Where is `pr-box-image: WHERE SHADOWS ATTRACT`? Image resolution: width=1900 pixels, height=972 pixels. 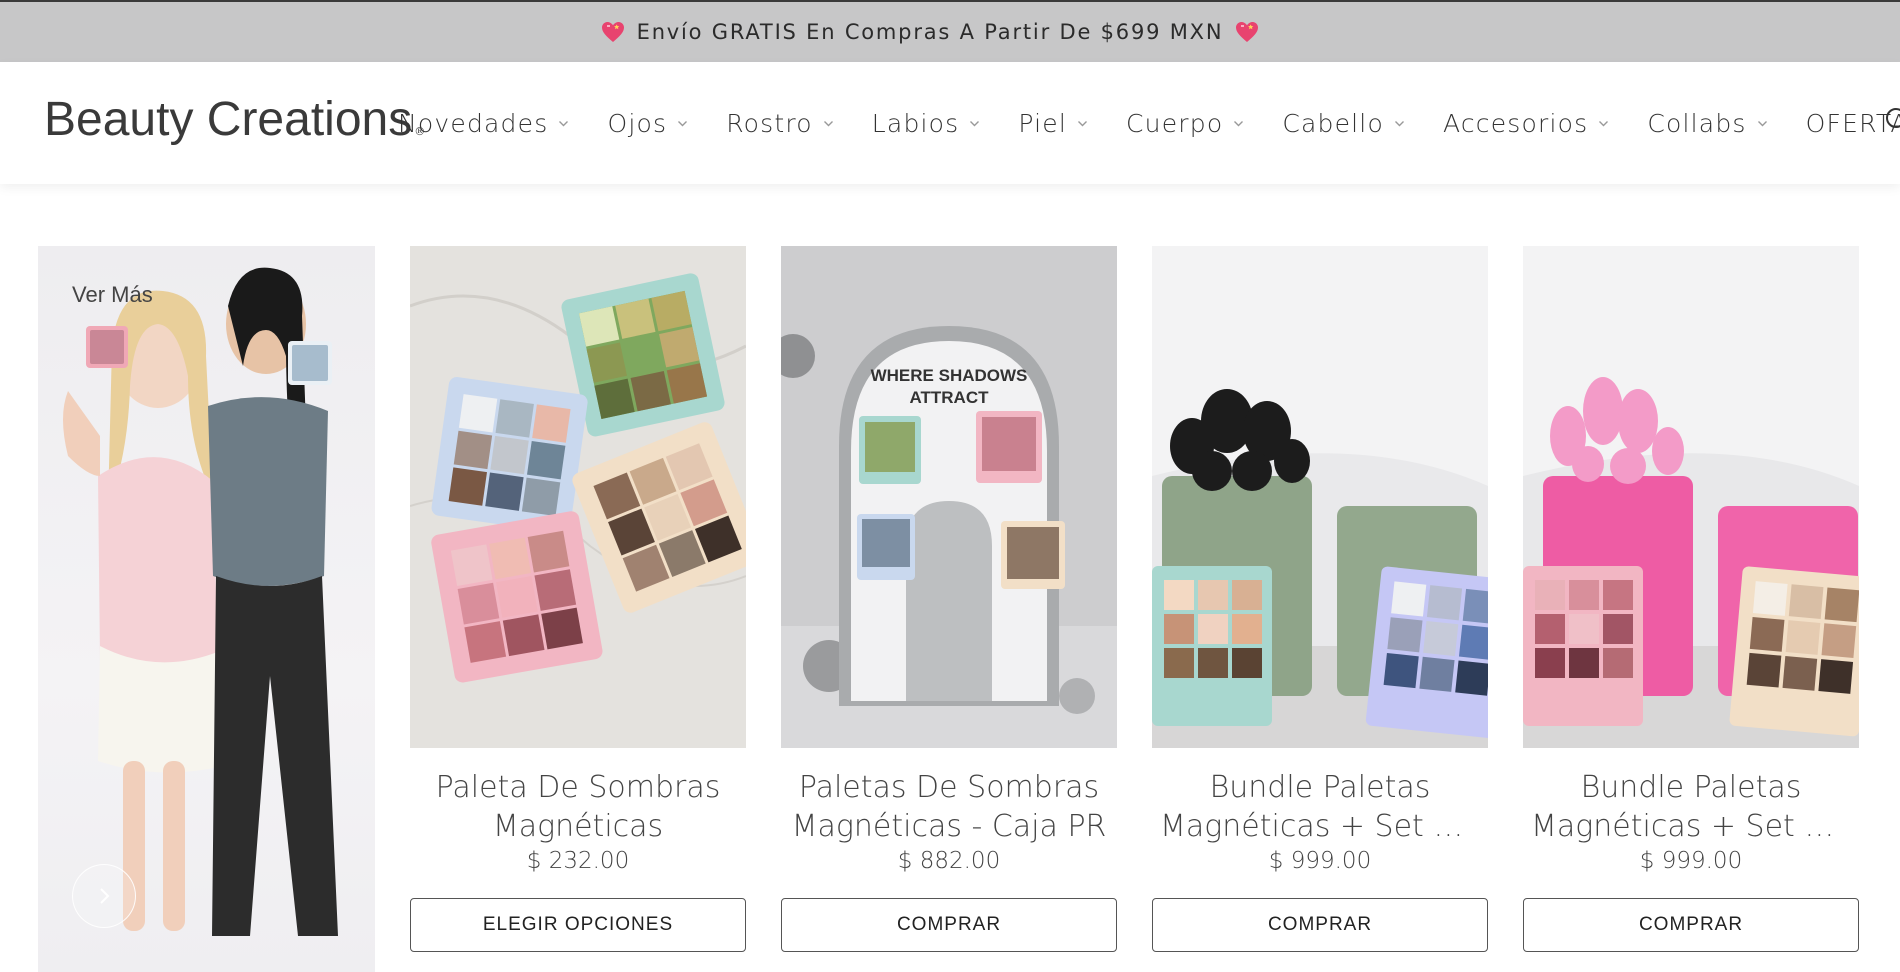
pr-box-image: WHERE SHADOWS ATTRACT is located at coordinates (949, 497).